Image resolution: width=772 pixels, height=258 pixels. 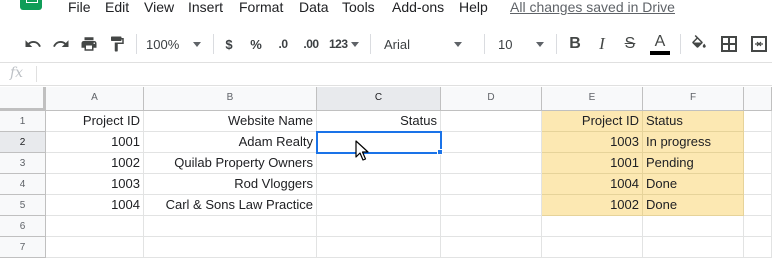 What do you see at coordinates (23, 226) in the screenshot?
I see `row-header-6: 6` at bounding box center [23, 226].